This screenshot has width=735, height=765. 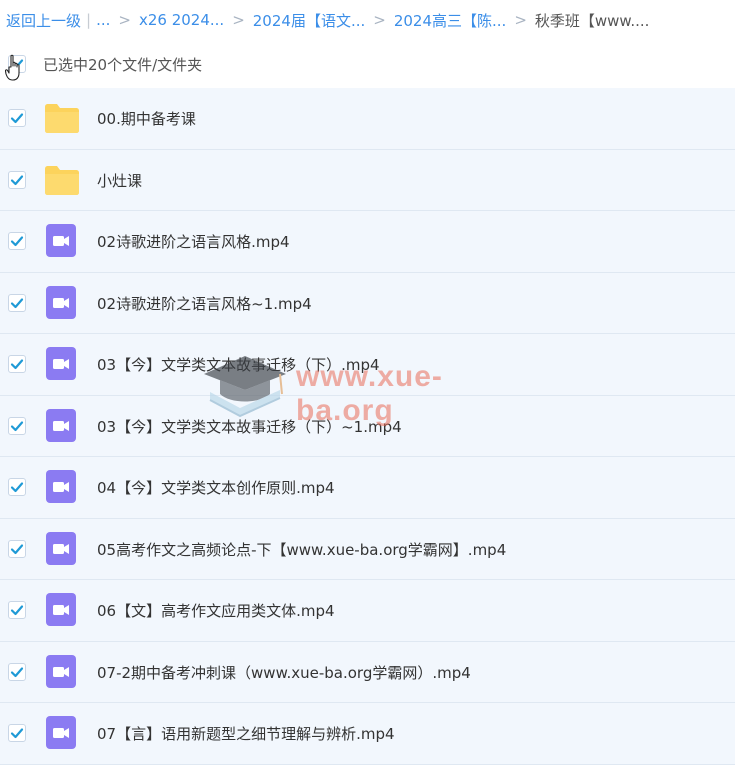 What do you see at coordinates (216, 487) in the screenshot?
I see `file-name: 04【今】文学类文本创作原则.mp4` at bounding box center [216, 487].